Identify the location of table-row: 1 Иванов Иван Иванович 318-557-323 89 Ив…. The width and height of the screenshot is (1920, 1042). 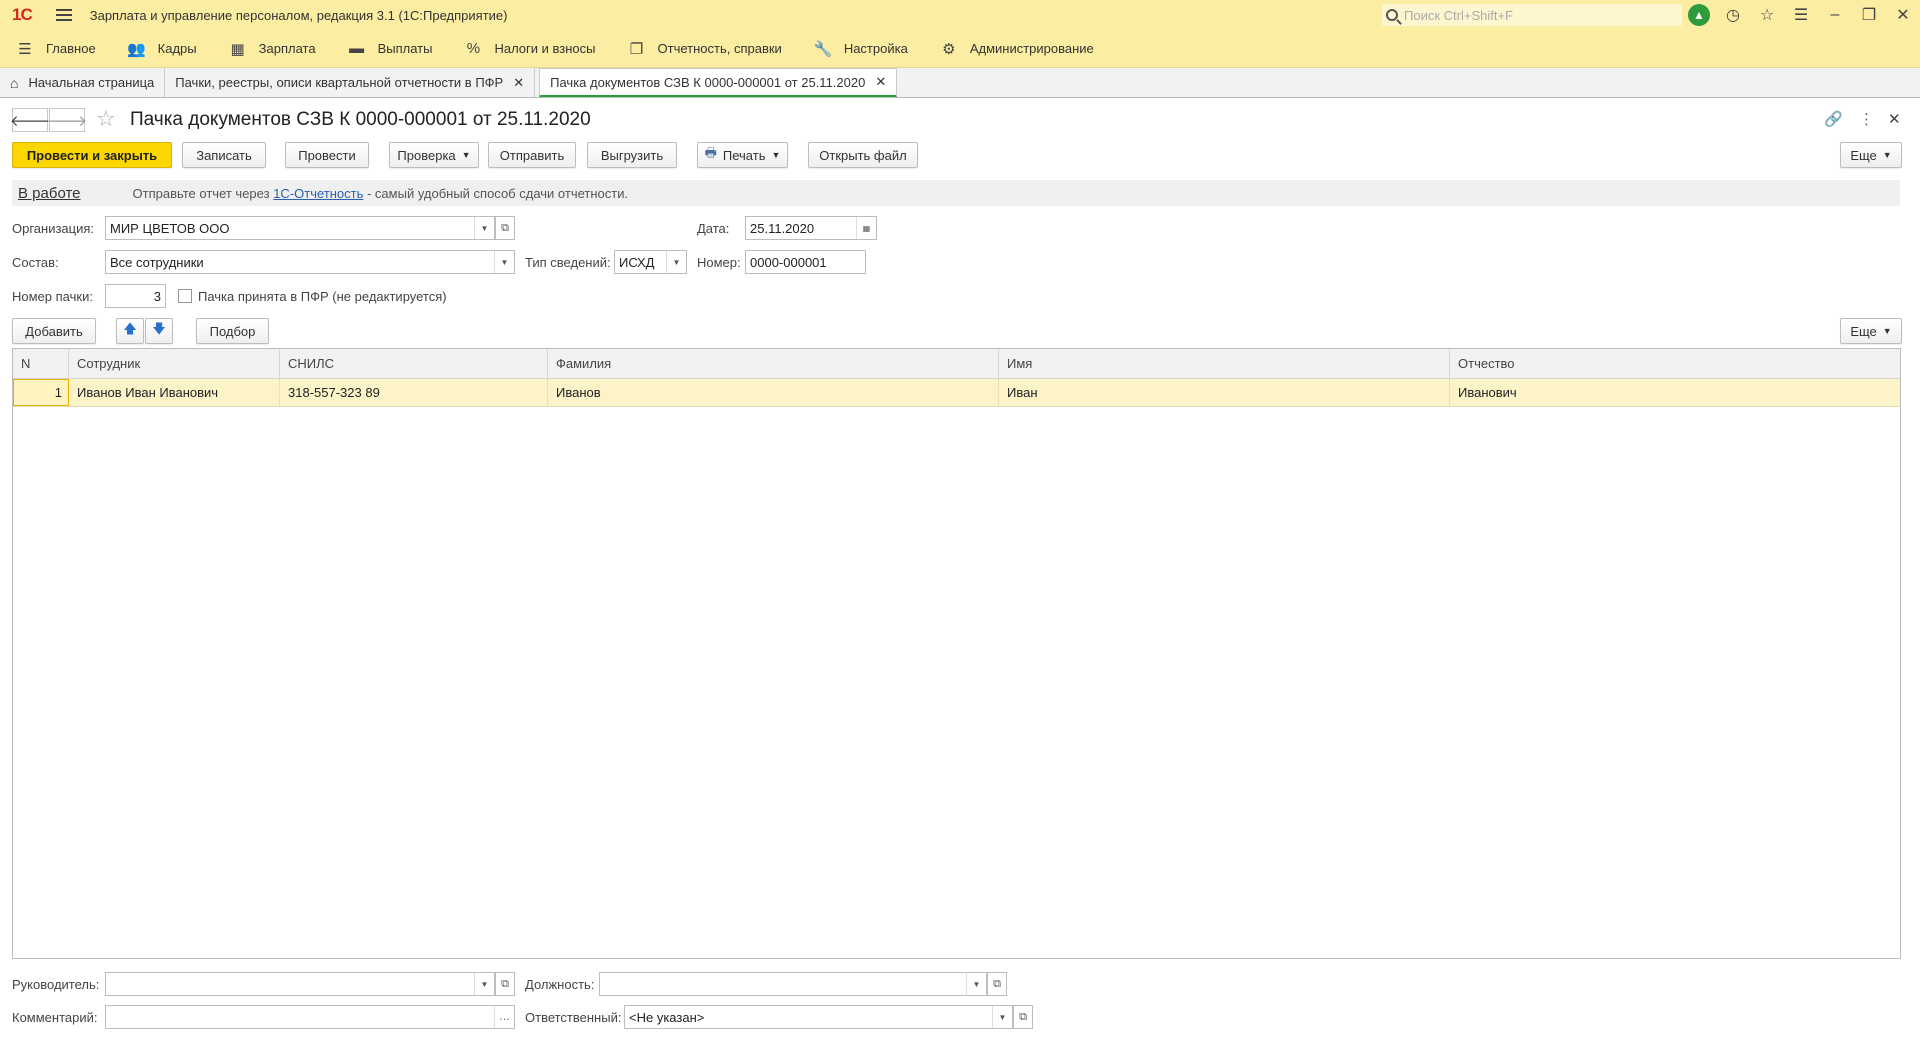
(956, 393).